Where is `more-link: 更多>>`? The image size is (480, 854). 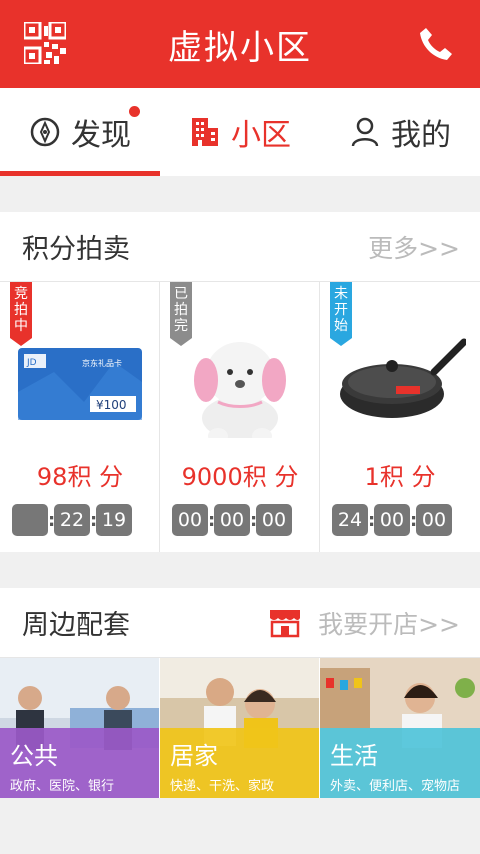 more-link: 更多>> is located at coordinates (414, 247).